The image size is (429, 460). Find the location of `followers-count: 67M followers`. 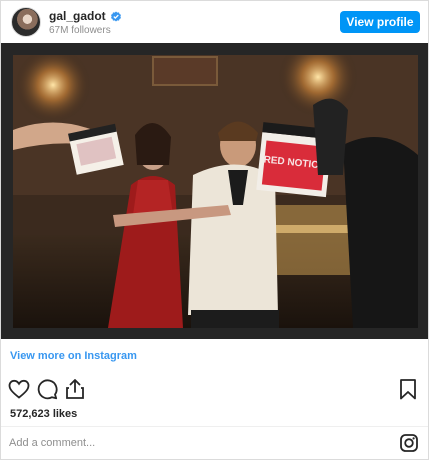

followers-count: 67M followers is located at coordinates (80, 30).